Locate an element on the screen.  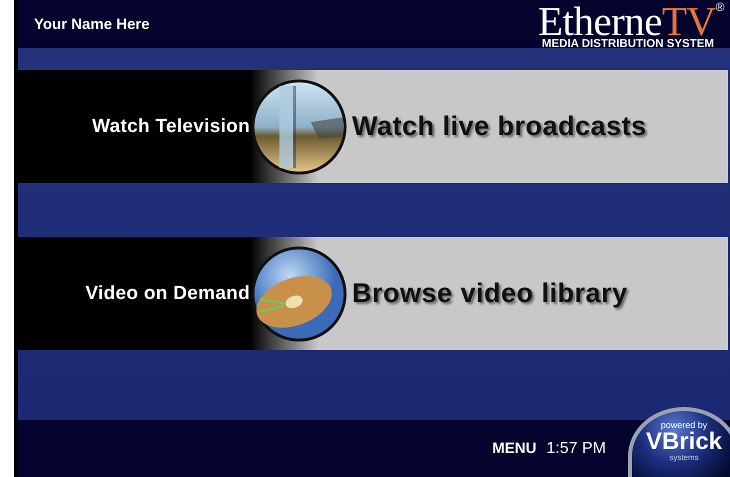
badge-tagline: powered by is located at coordinates (684, 425).